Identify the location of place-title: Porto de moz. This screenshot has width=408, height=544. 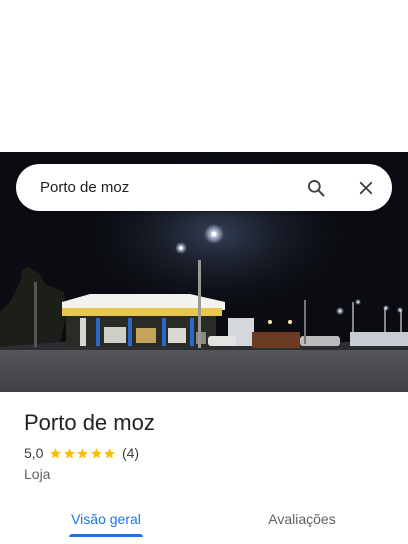
(89, 422).